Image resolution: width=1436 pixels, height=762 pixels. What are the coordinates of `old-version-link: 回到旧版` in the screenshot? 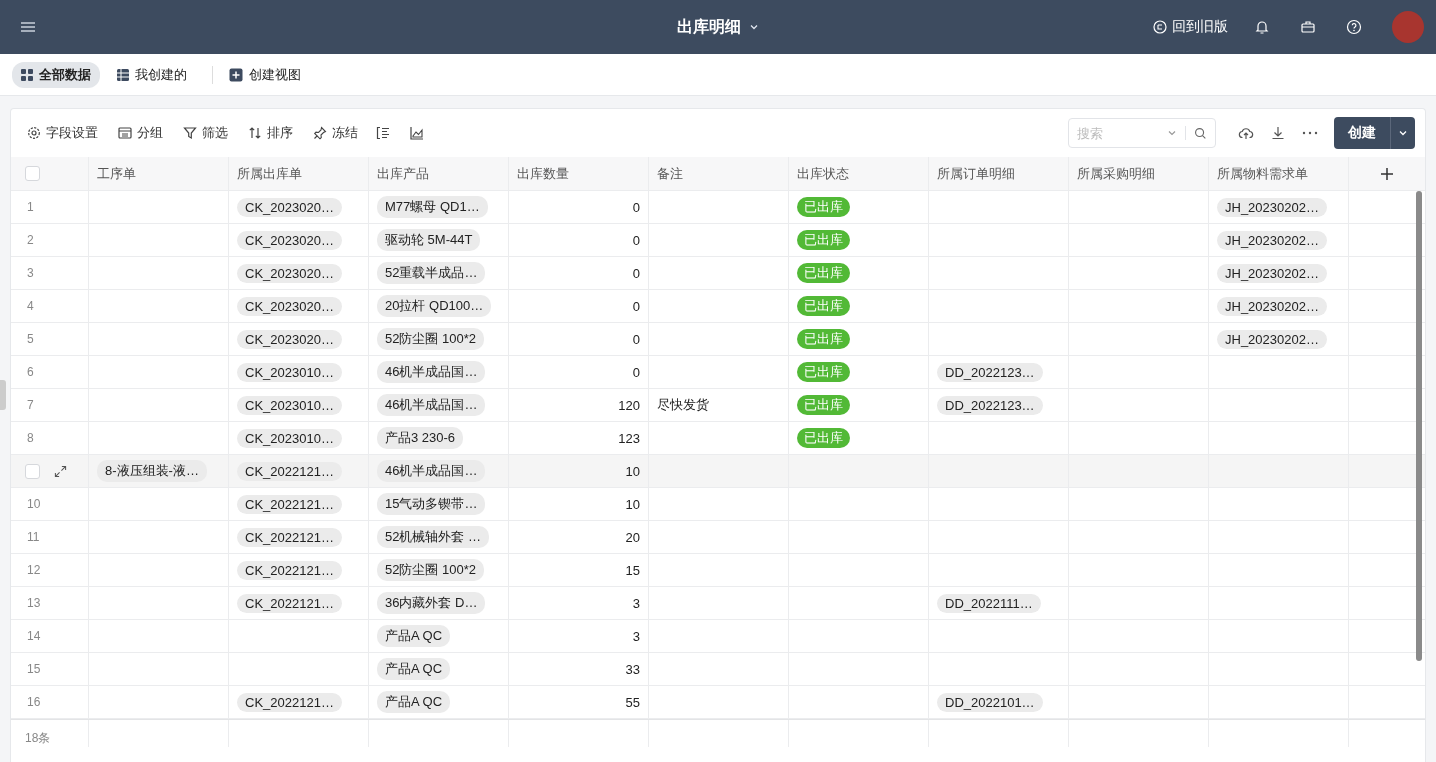 It's located at (1190, 27).